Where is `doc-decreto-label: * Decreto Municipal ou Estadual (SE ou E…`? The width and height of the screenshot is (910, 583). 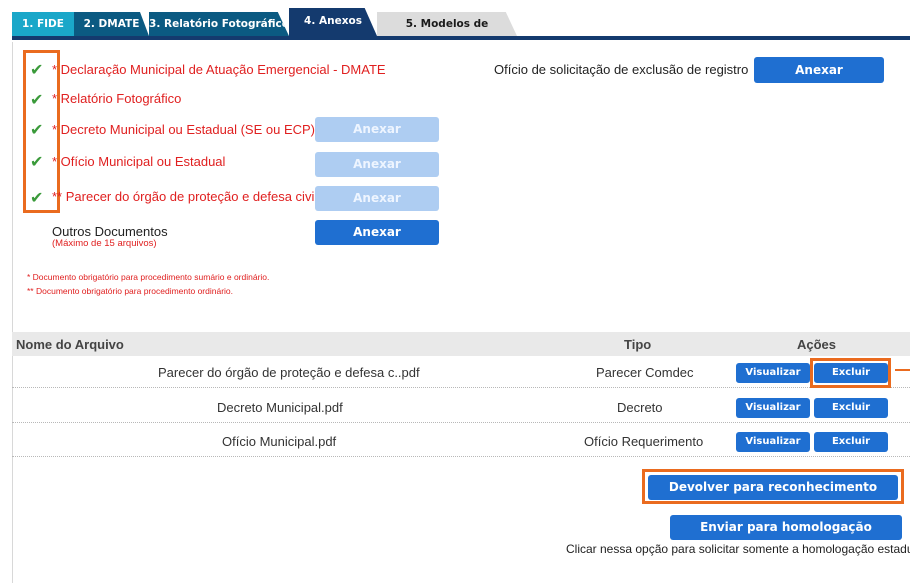 doc-decreto-label: * Decreto Municipal ou Estadual (SE ou E… is located at coordinates (184, 129).